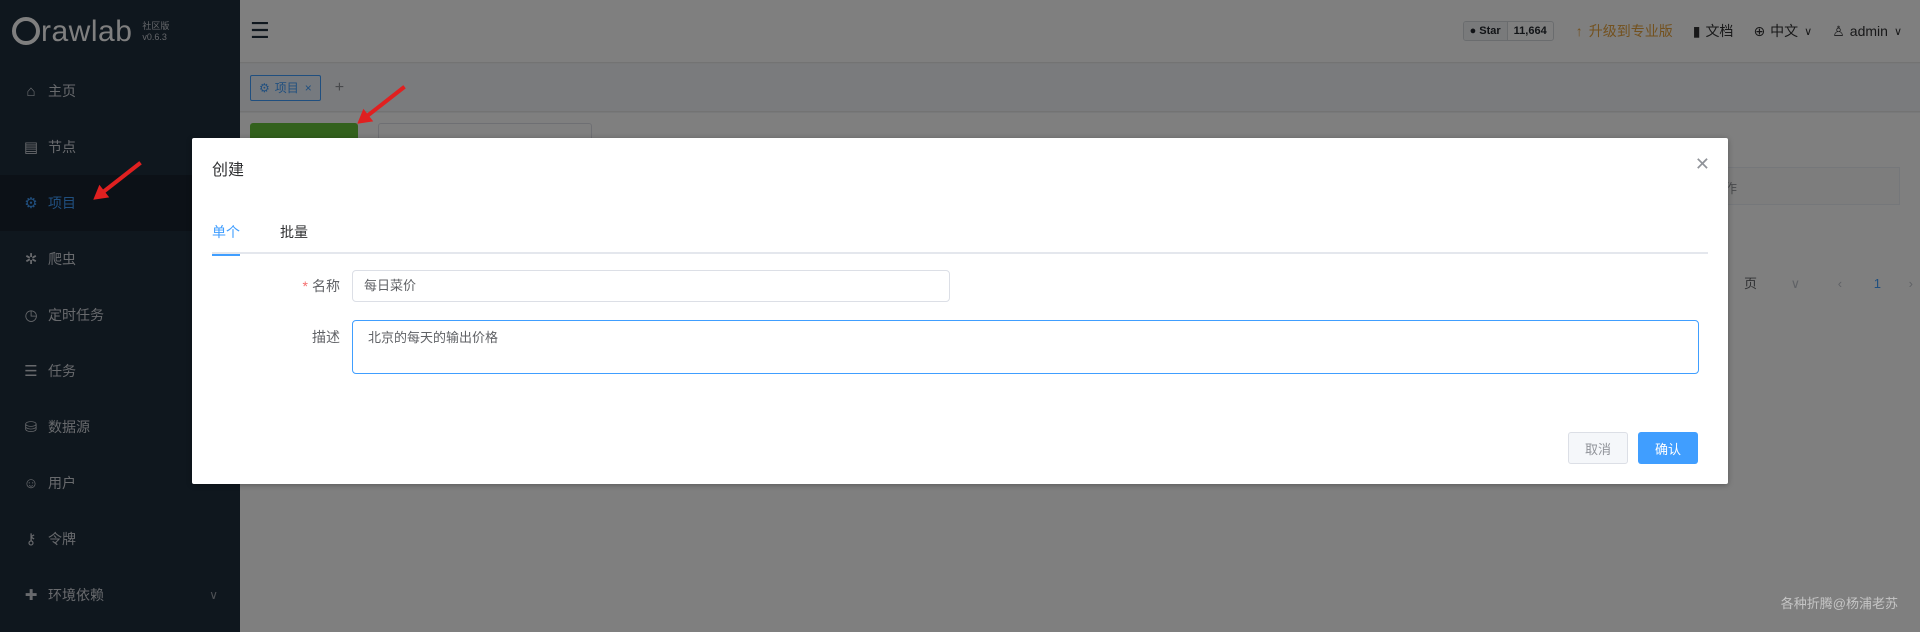 Image resolution: width=1920 pixels, height=632 pixels. Describe the element at coordinates (1025, 347) in the screenshot. I see `description-field` at that location.